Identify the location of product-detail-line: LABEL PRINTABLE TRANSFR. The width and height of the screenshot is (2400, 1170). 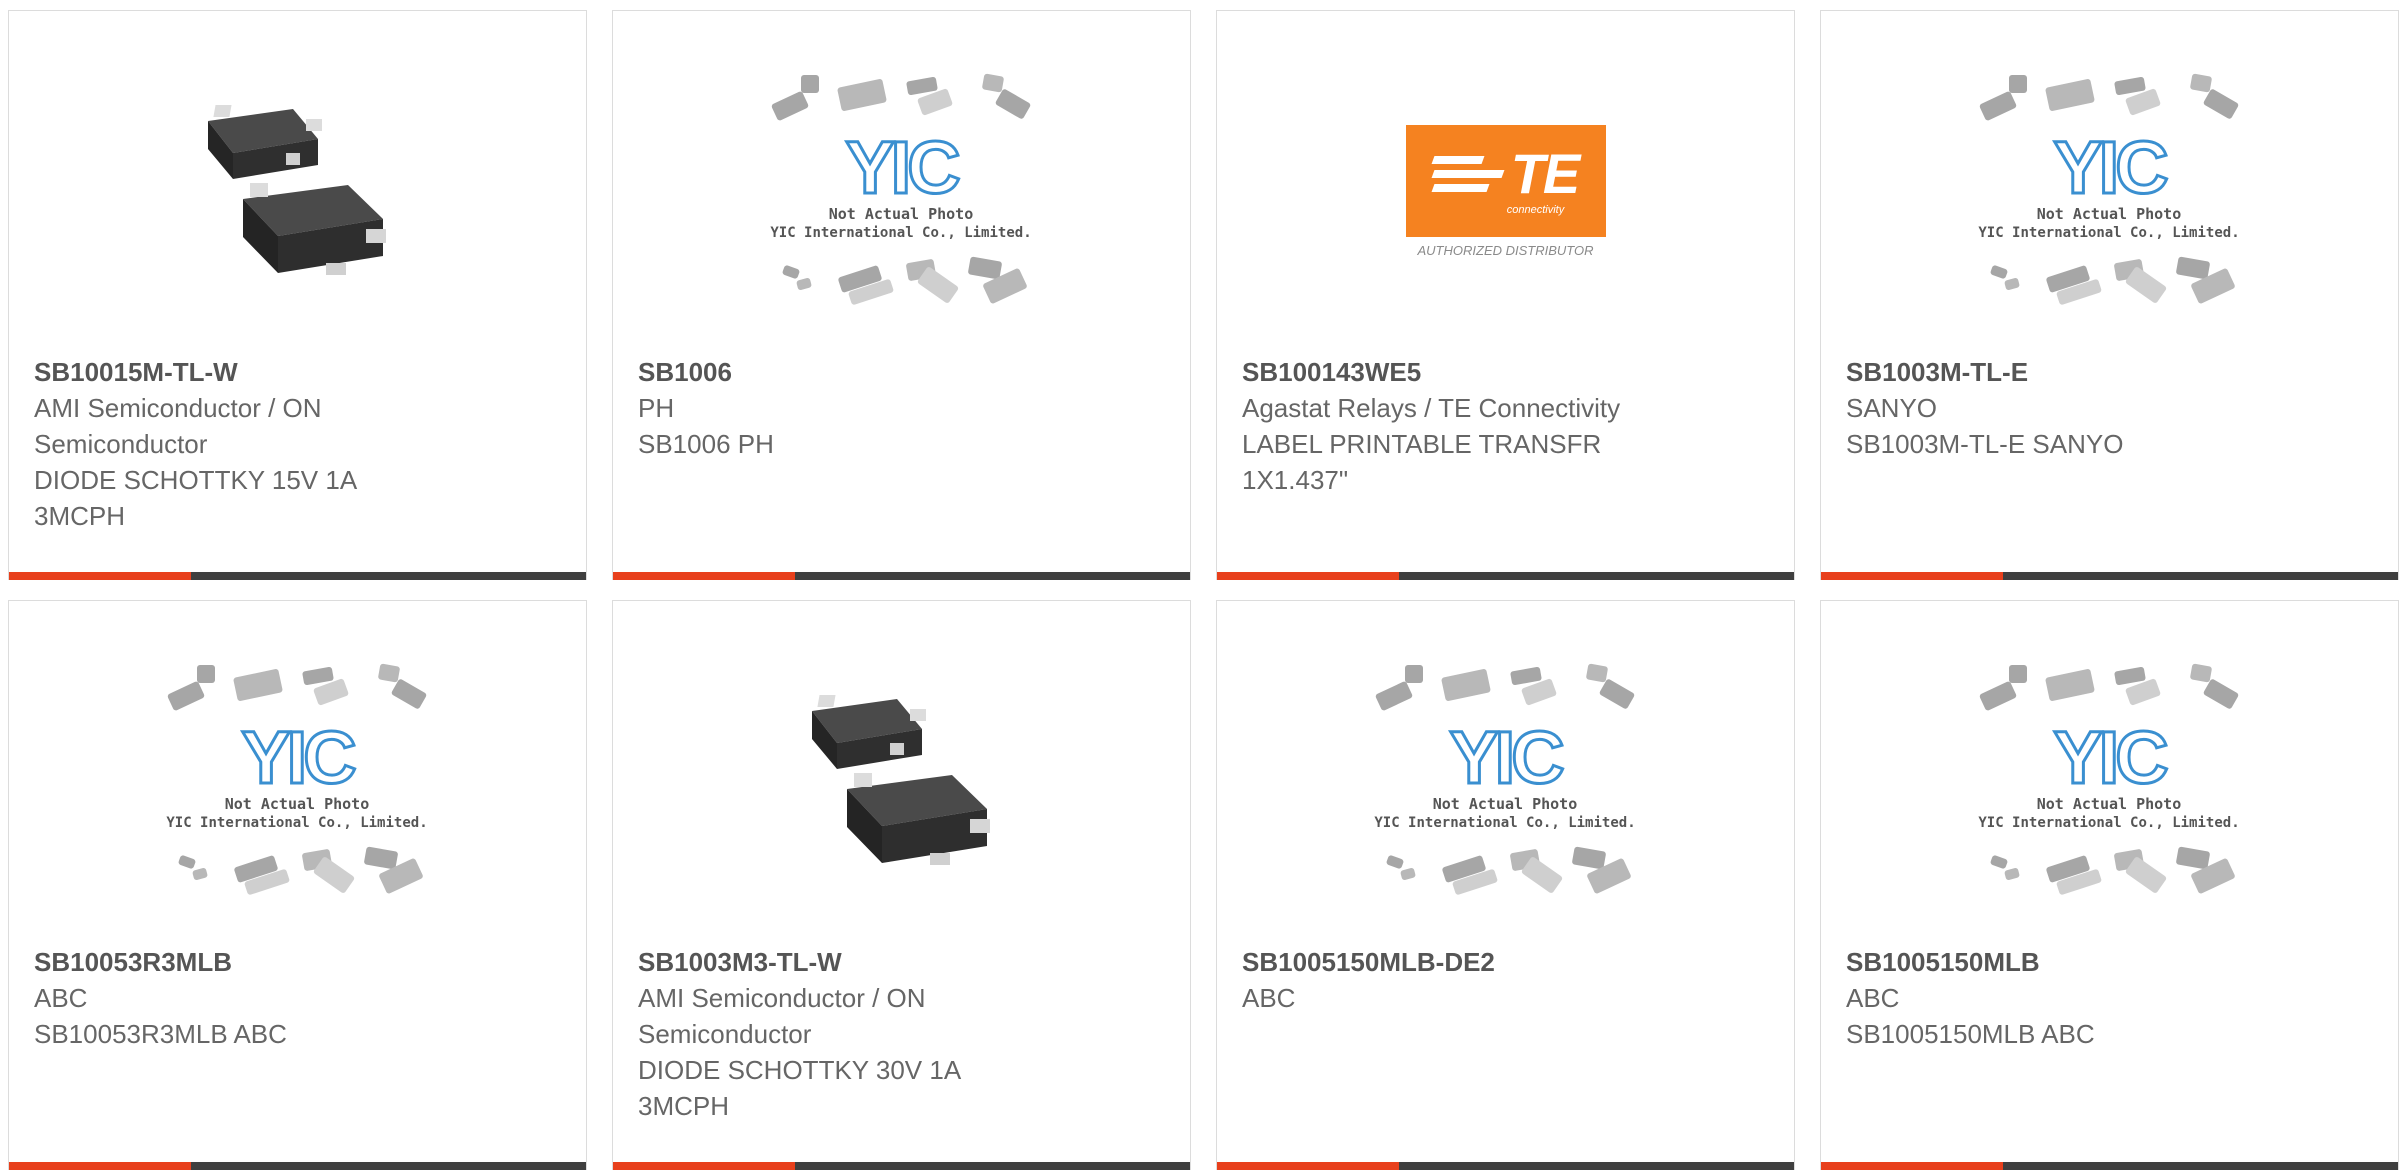
(1422, 444).